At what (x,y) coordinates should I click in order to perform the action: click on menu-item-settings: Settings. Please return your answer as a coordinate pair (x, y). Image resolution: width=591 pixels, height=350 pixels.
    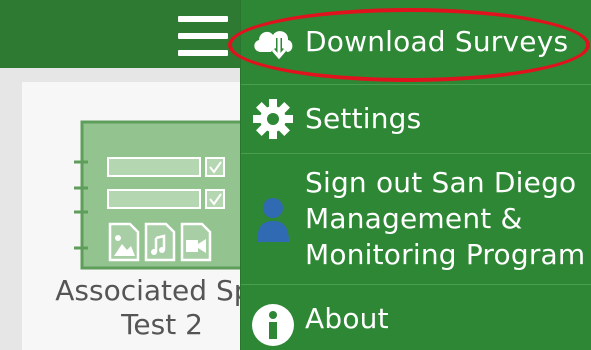
    Looking at the image, I should click on (416, 119).